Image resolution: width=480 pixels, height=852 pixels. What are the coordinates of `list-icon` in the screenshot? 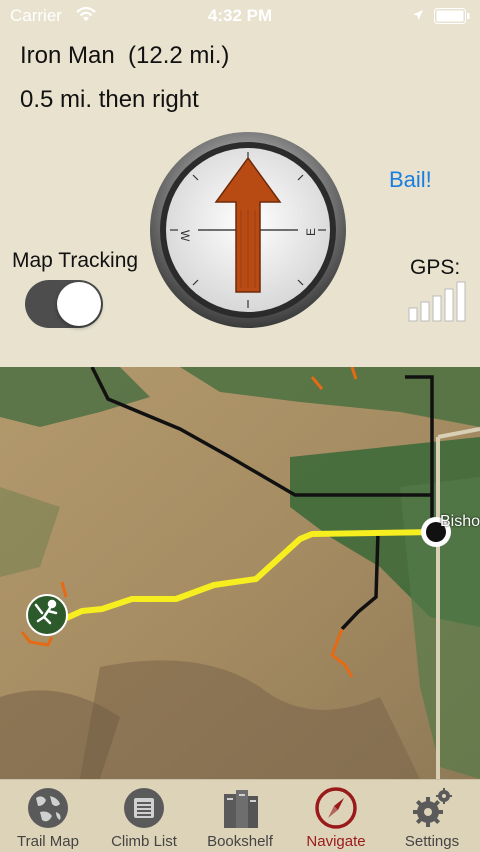 It's located at (144, 808).